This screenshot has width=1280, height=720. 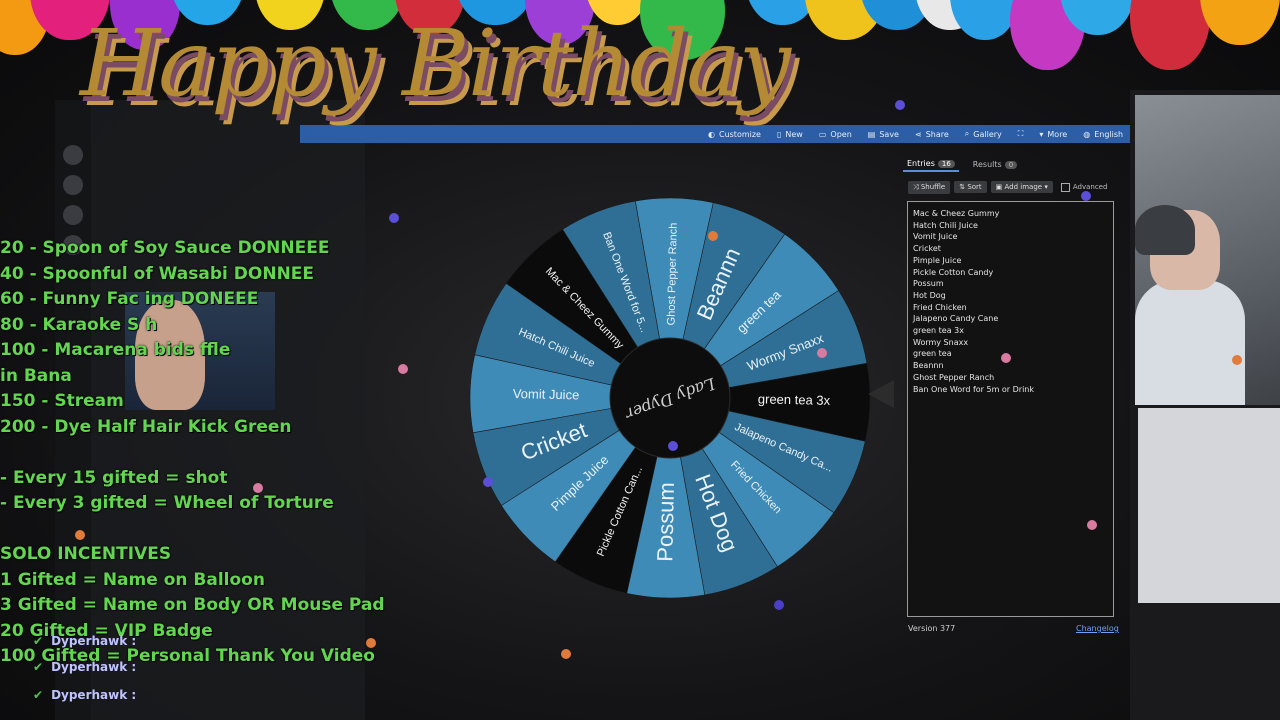 What do you see at coordinates (1065, 187) in the screenshot?
I see `checkbox-box` at bounding box center [1065, 187].